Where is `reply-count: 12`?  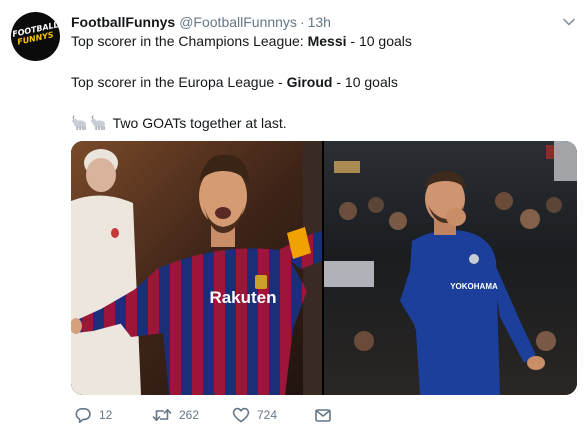
reply-count: 12 is located at coordinates (106, 415).